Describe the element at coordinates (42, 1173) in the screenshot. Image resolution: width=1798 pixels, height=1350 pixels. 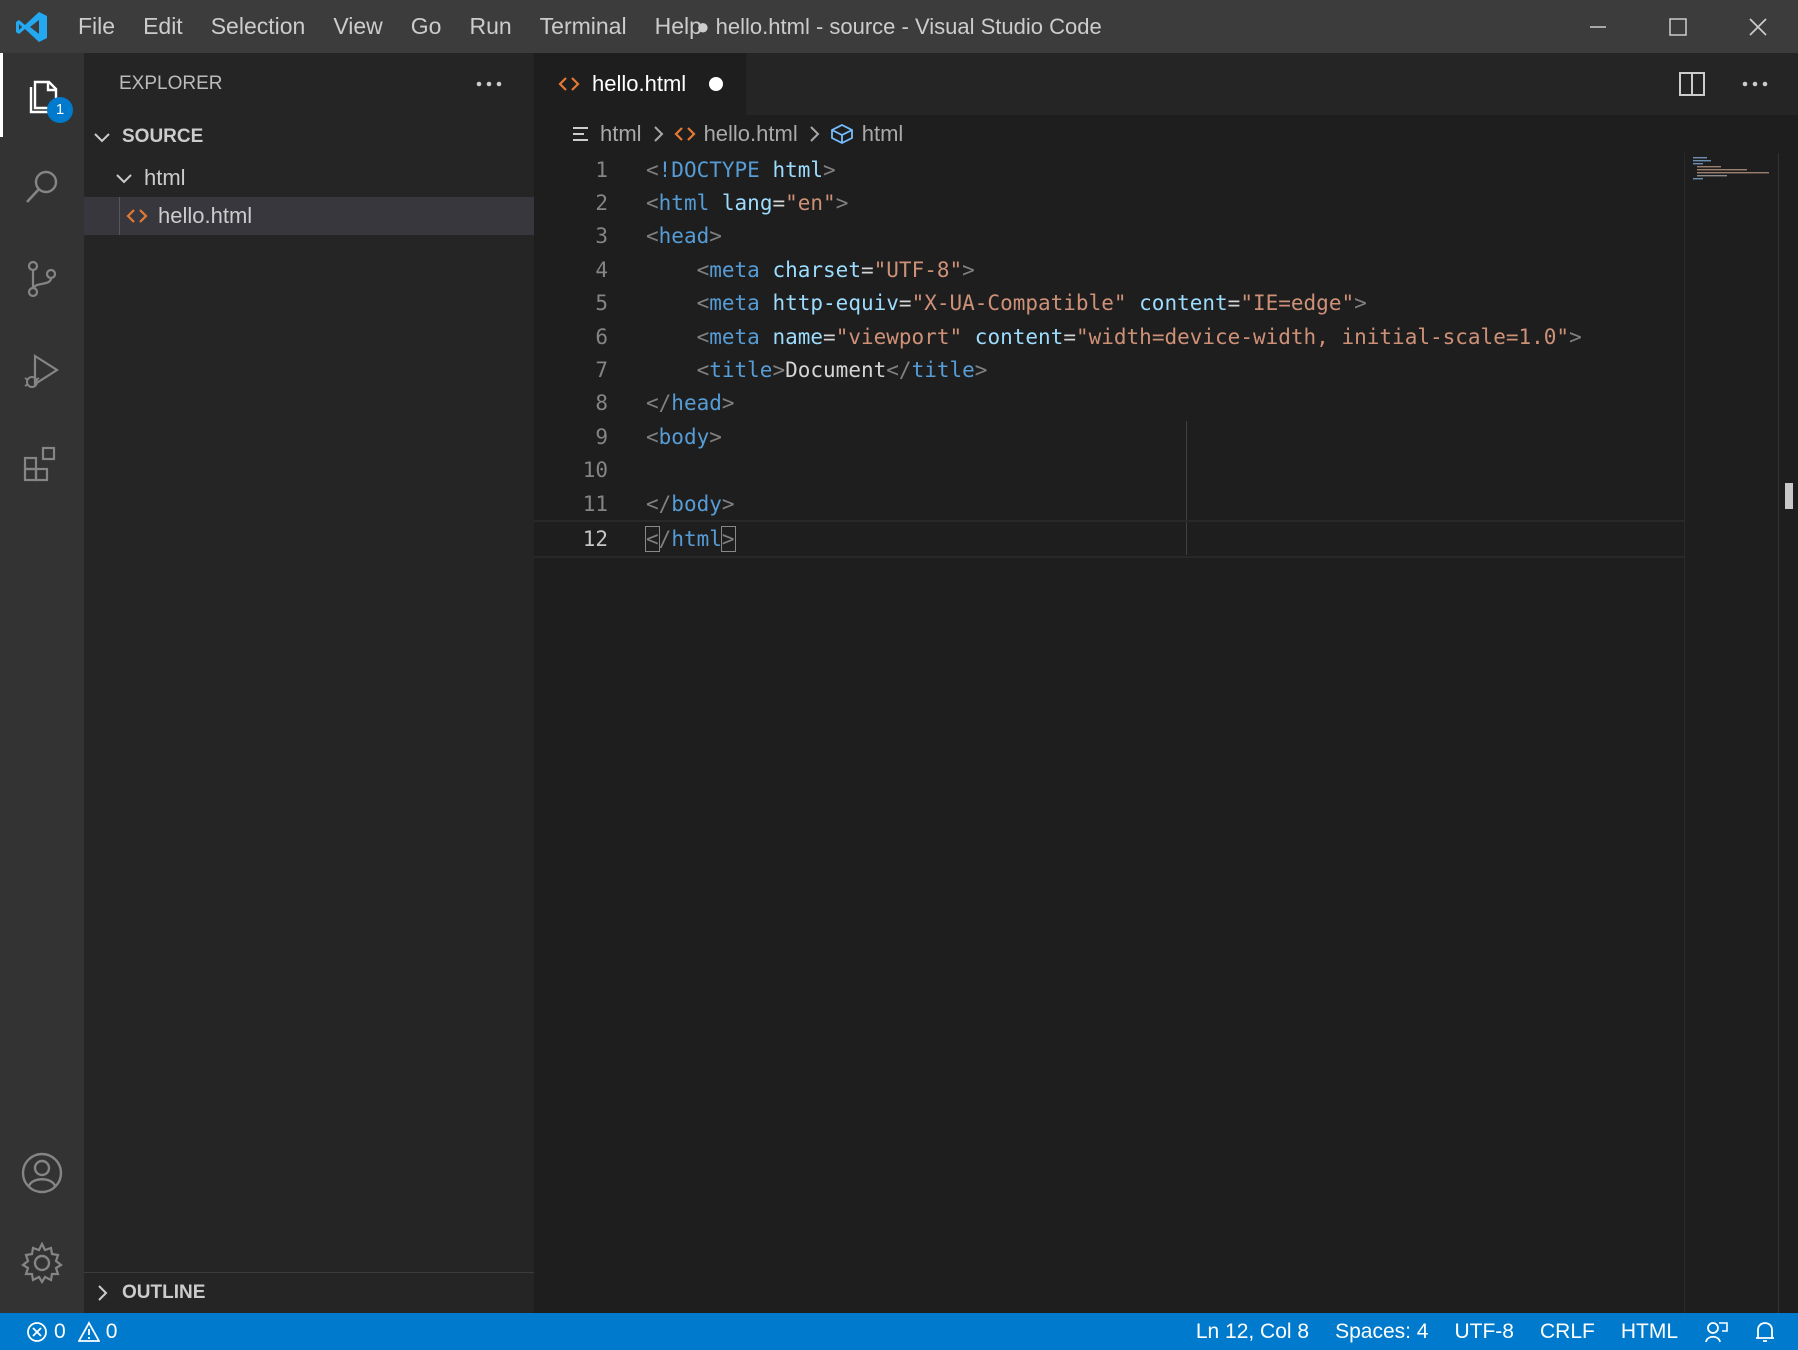
I see `activity-accounts` at that location.